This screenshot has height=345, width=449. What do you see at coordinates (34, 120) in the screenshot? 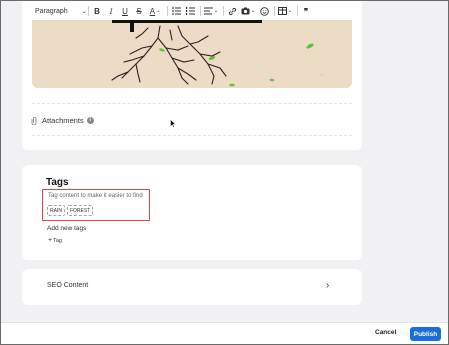
I see `paperclip-icon` at bounding box center [34, 120].